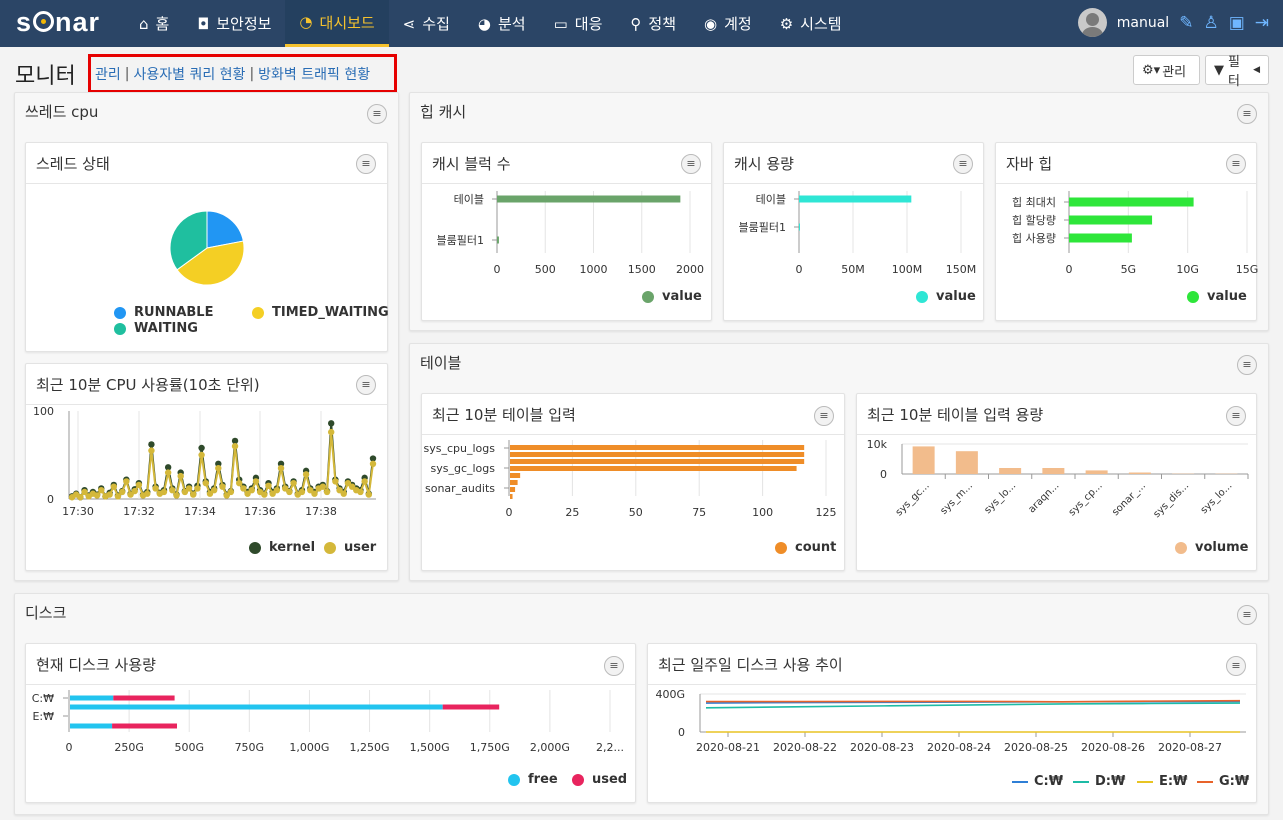  Describe the element at coordinates (1262, 23) in the screenshot. I see `logout-icon: ⇥` at that location.